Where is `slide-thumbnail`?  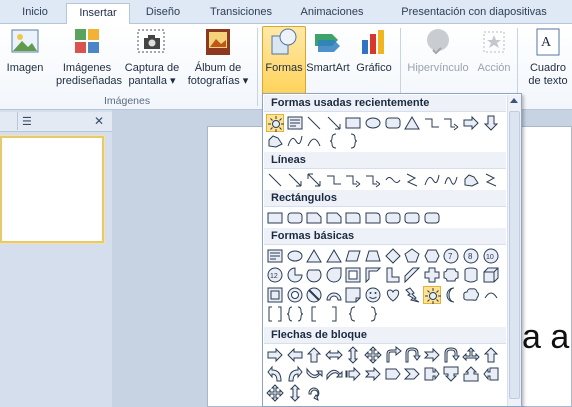 slide-thumbnail is located at coordinates (52, 189).